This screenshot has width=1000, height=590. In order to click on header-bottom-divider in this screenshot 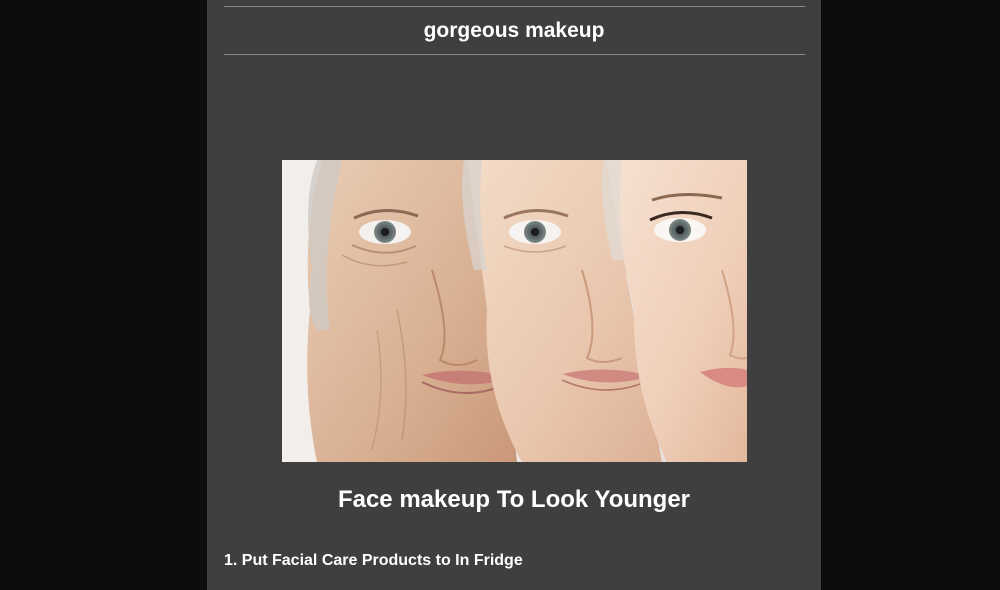, I will do `click(514, 54)`.